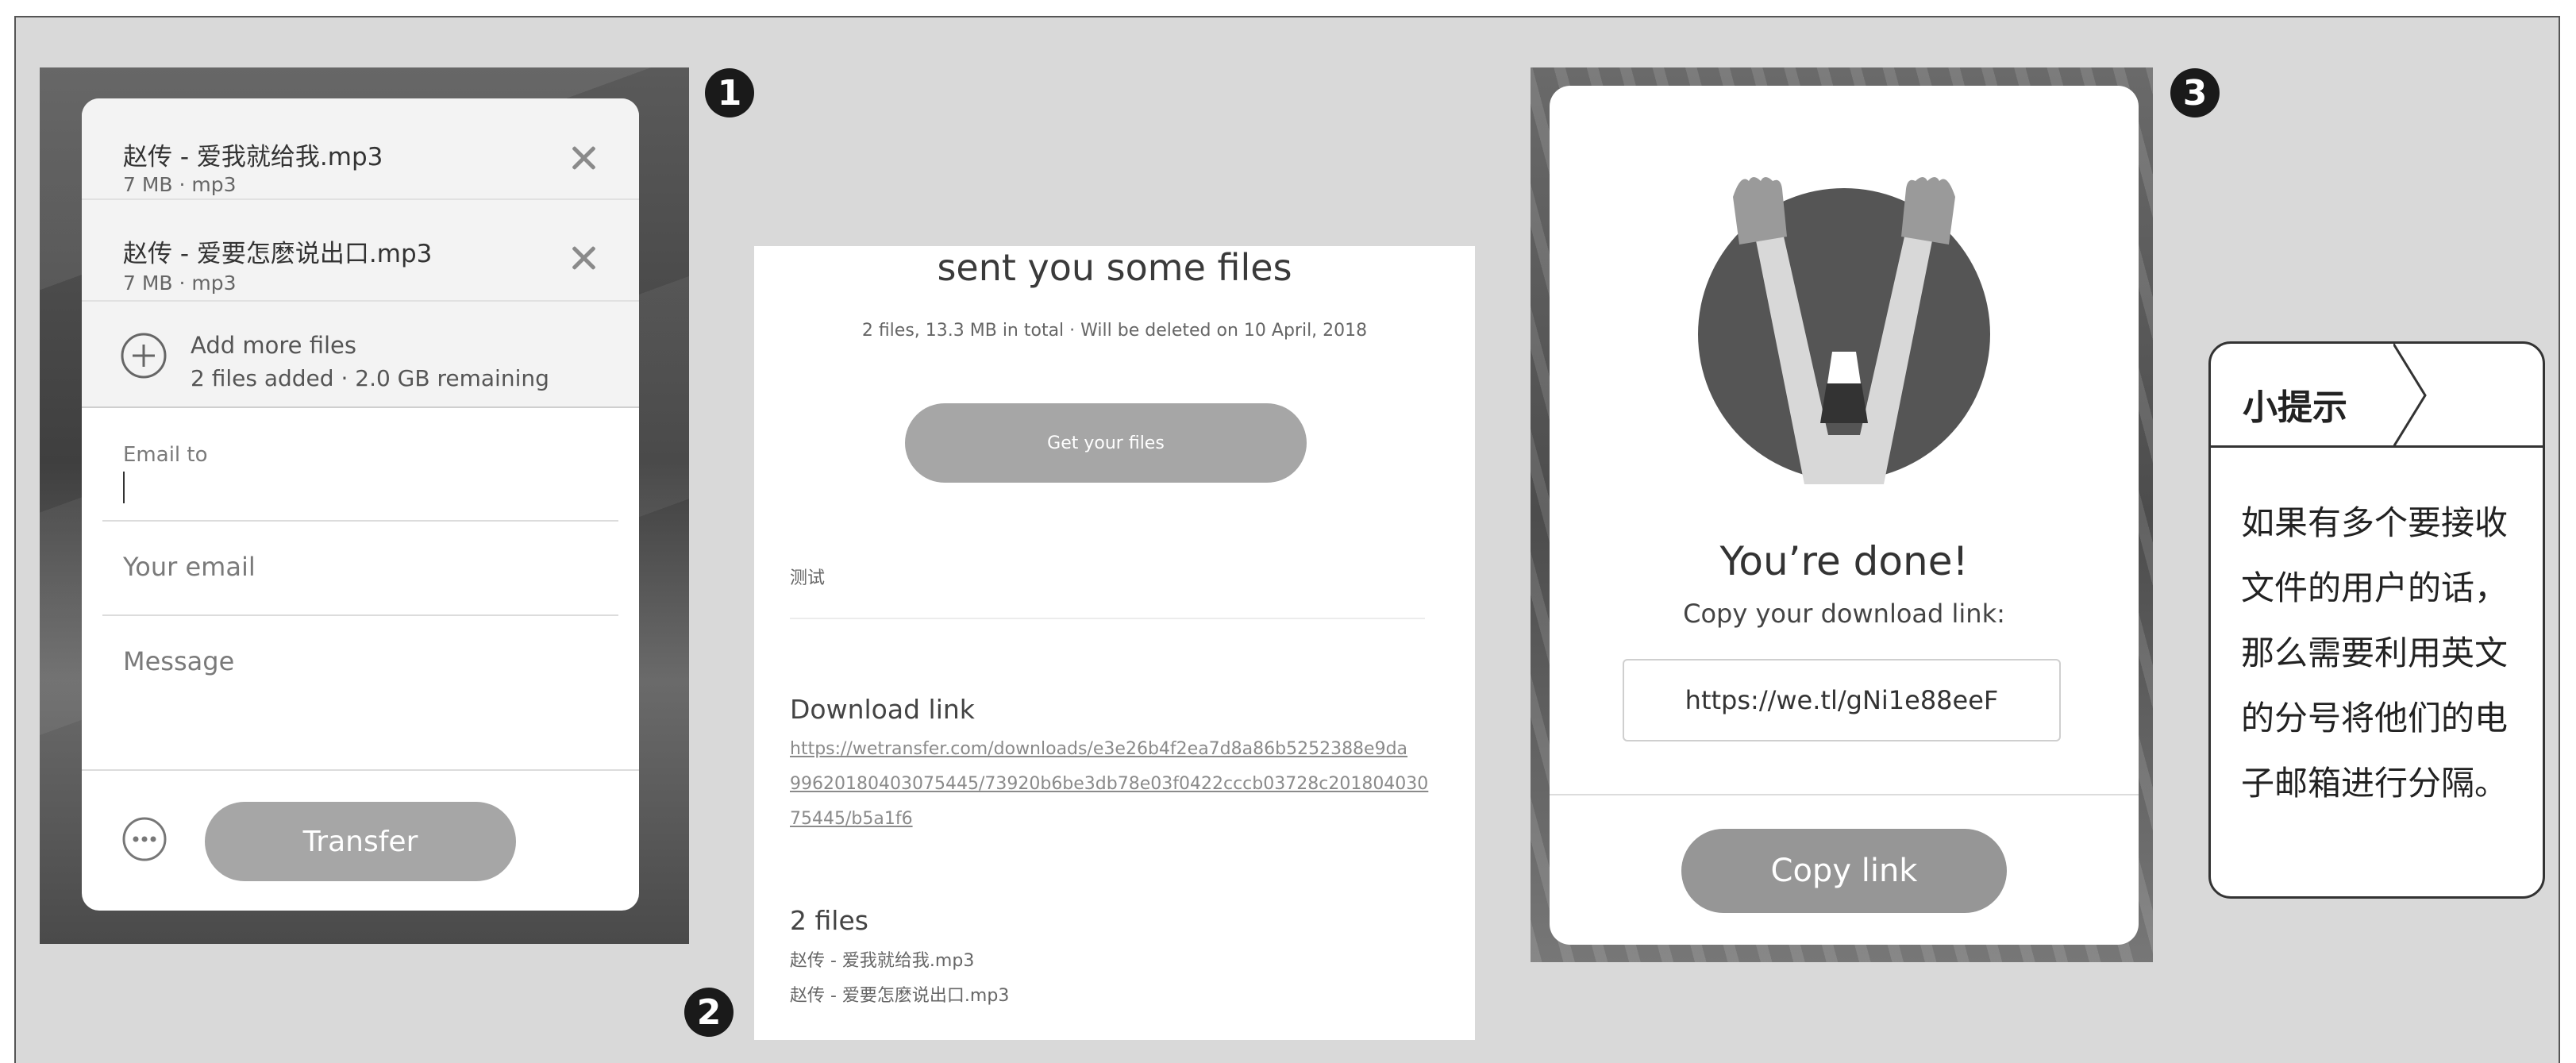 The height and width of the screenshot is (1063, 2576). What do you see at coordinates (253, 157) in the screenshot?
I see `file-name: 赵传 - 爱我就给我.mp3` at bounding box center [253, 157].